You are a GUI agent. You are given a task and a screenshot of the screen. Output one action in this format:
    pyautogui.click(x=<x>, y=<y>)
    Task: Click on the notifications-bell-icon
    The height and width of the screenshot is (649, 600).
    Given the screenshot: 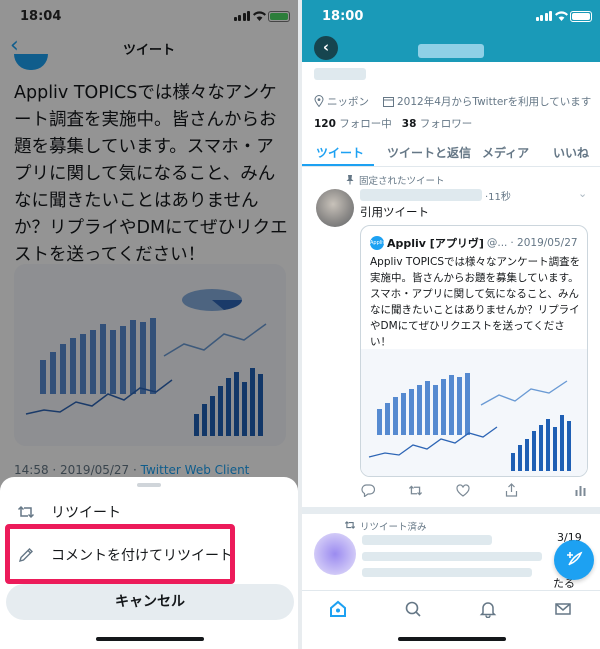 What is the action you would take?
    pyautogui.click(x=488, y=609)
    